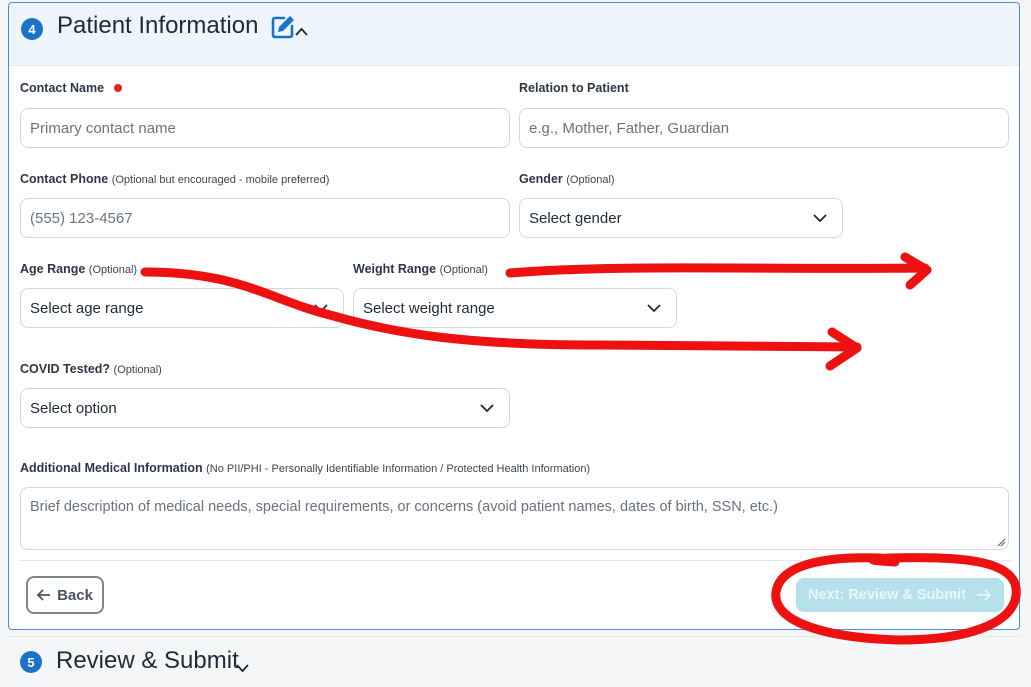 The width and height of the screenshot is (1031, 687). I want to click on arrow-right-icon, so click(984, 595).